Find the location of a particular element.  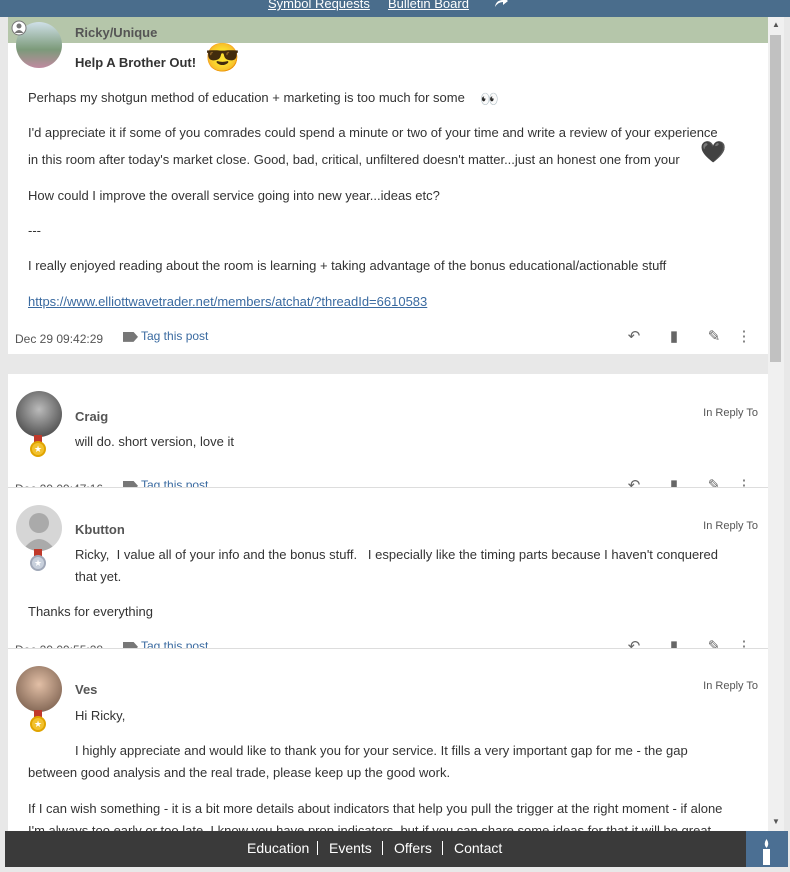

footer-events-link: Events is located at coordinates (350, 848).